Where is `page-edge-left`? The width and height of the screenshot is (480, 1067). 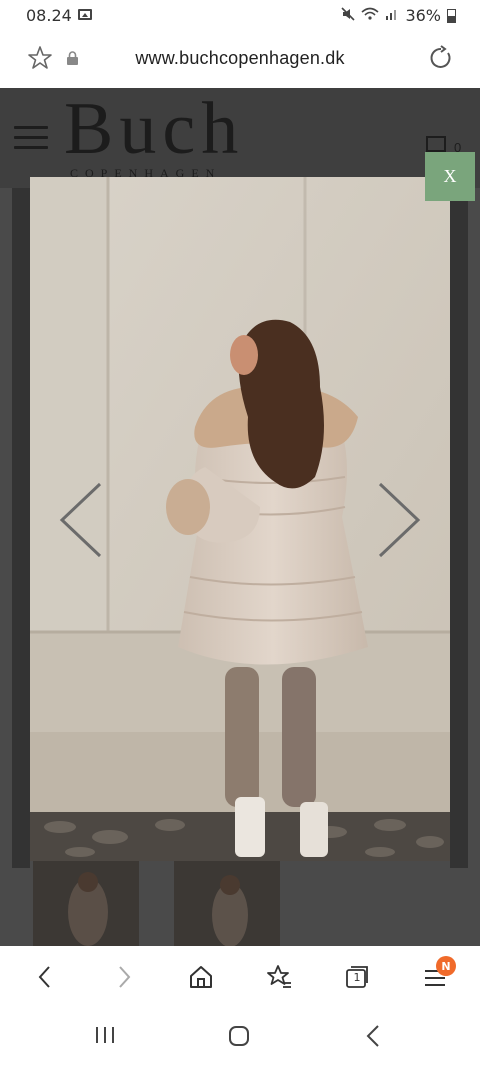 page-edge-left is located at coordinates (21, 528).